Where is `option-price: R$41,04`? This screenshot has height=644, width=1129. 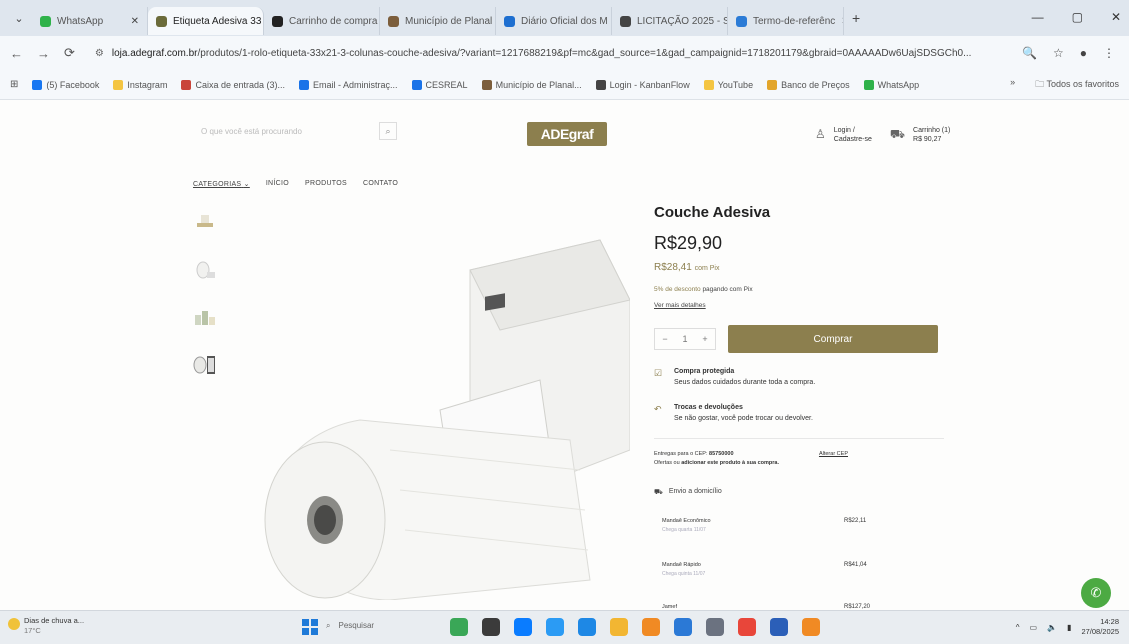
option-price: R$41,04 is located at coordinates (855, 565).